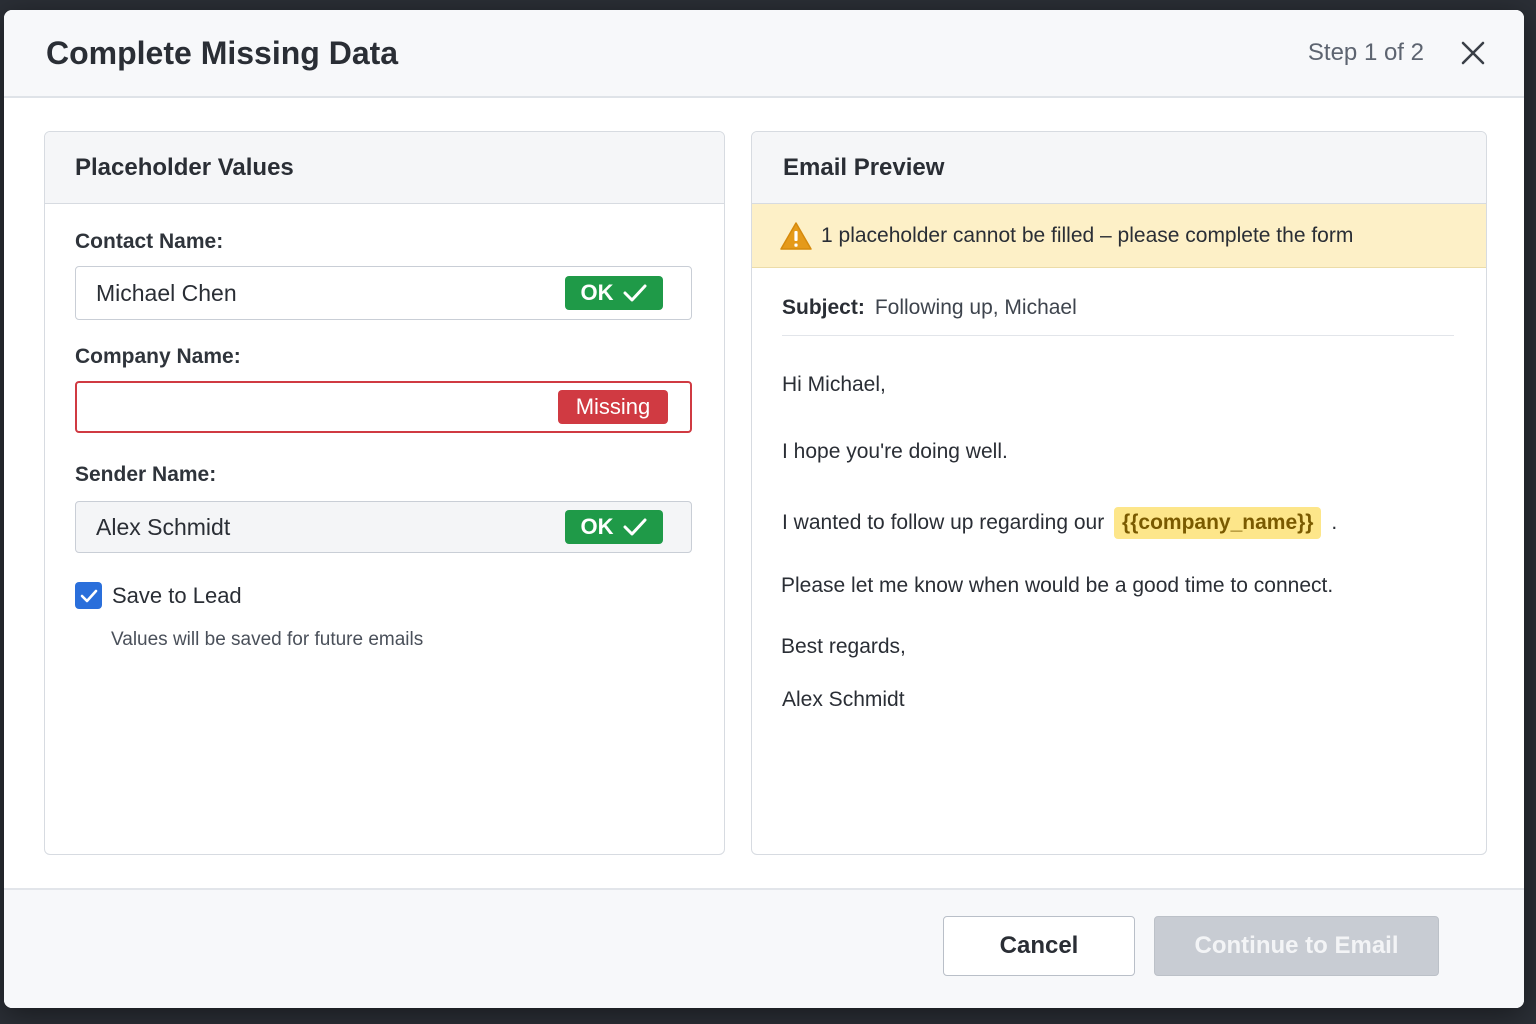 This screenshot has height=1024, width=1536. Describe the element at coordinates (843, 646) in the screenshot. I see `email-signoff: Best regards,` at that location.